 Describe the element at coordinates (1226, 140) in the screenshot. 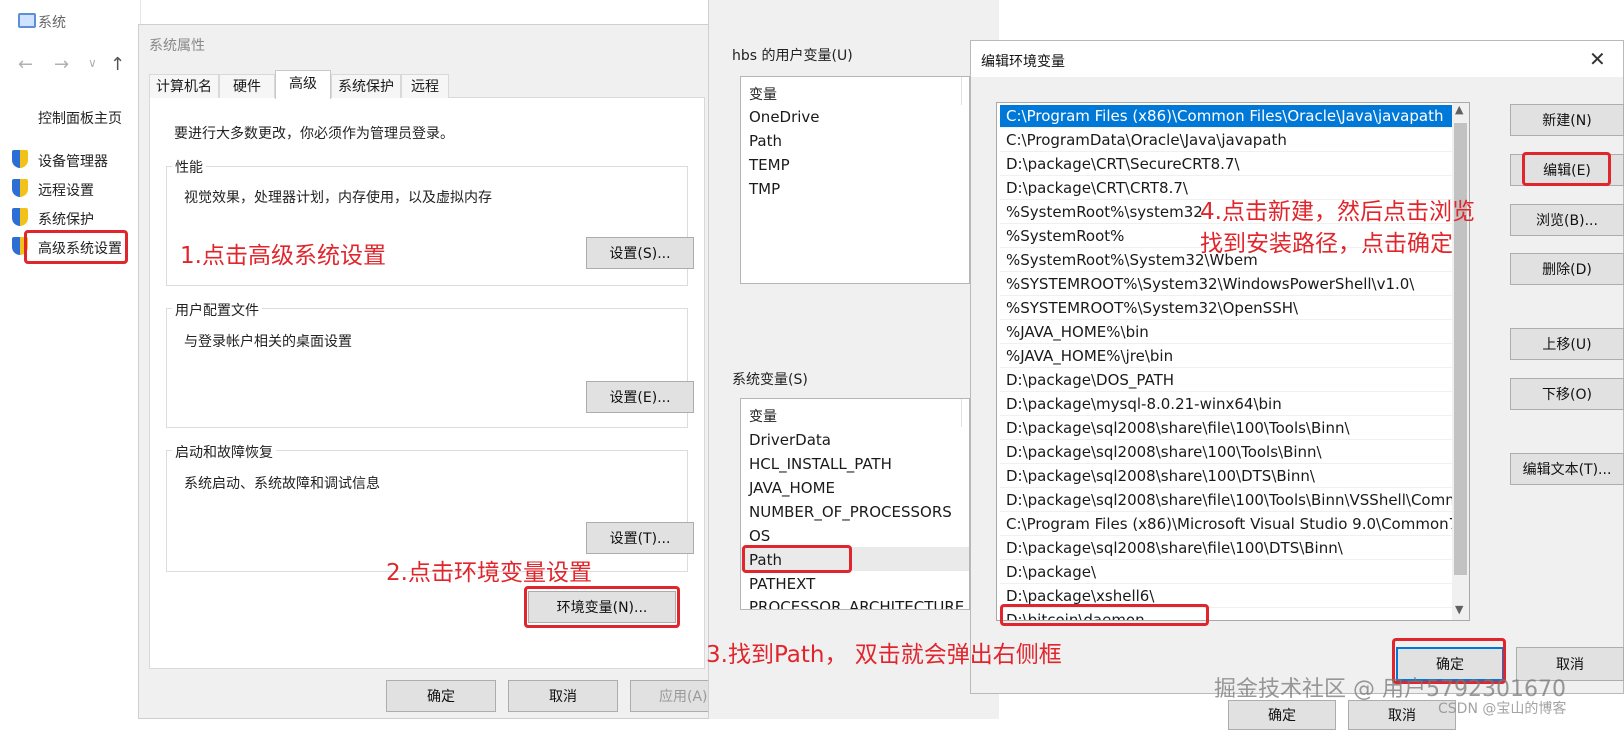

I see `path-row: C:\ProgramData\Oracle\Java\javapath` at that location.